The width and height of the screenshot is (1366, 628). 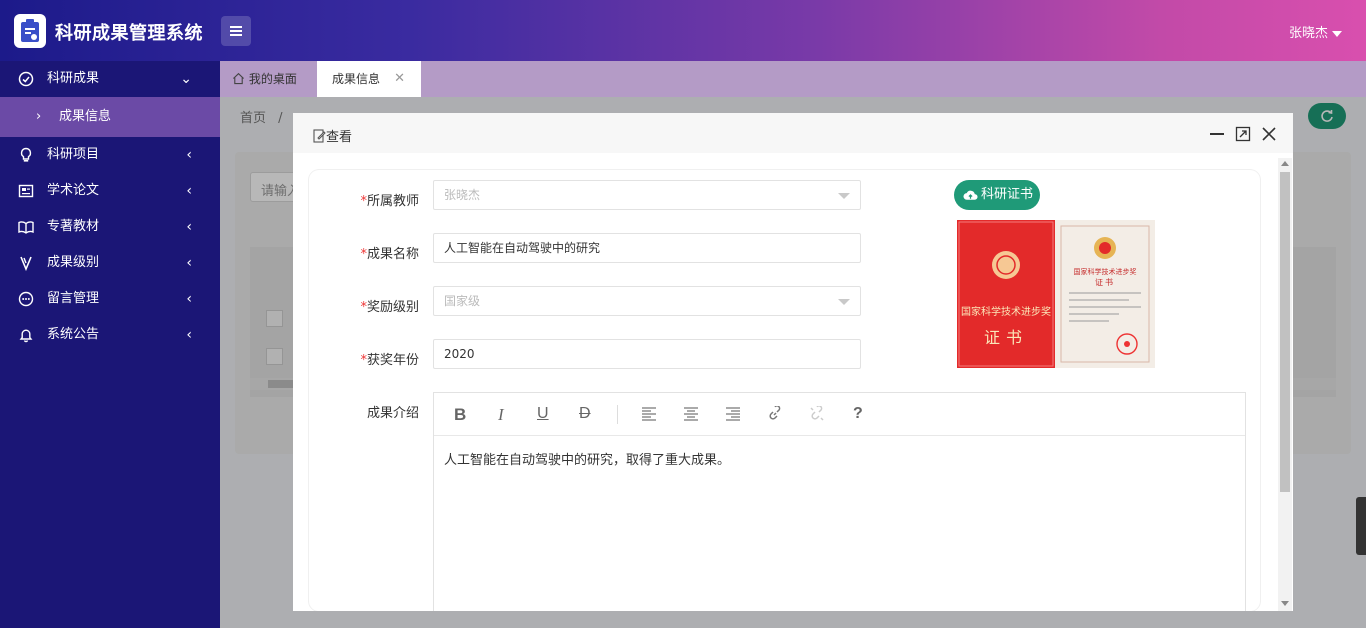 I want to click on align-right-icon, so click(x=733, y=414).